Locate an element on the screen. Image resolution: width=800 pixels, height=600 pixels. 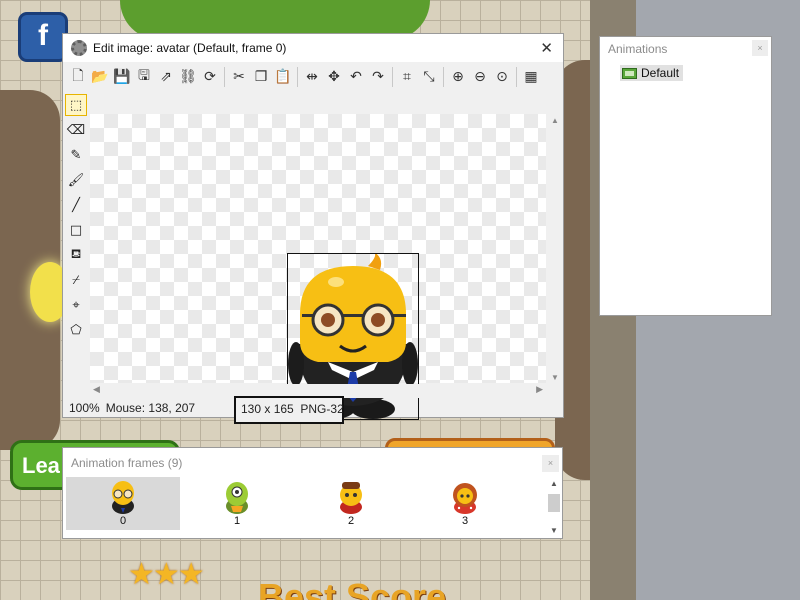
frames-list: 0 1 2 3 is located at coordinates (306, 503).